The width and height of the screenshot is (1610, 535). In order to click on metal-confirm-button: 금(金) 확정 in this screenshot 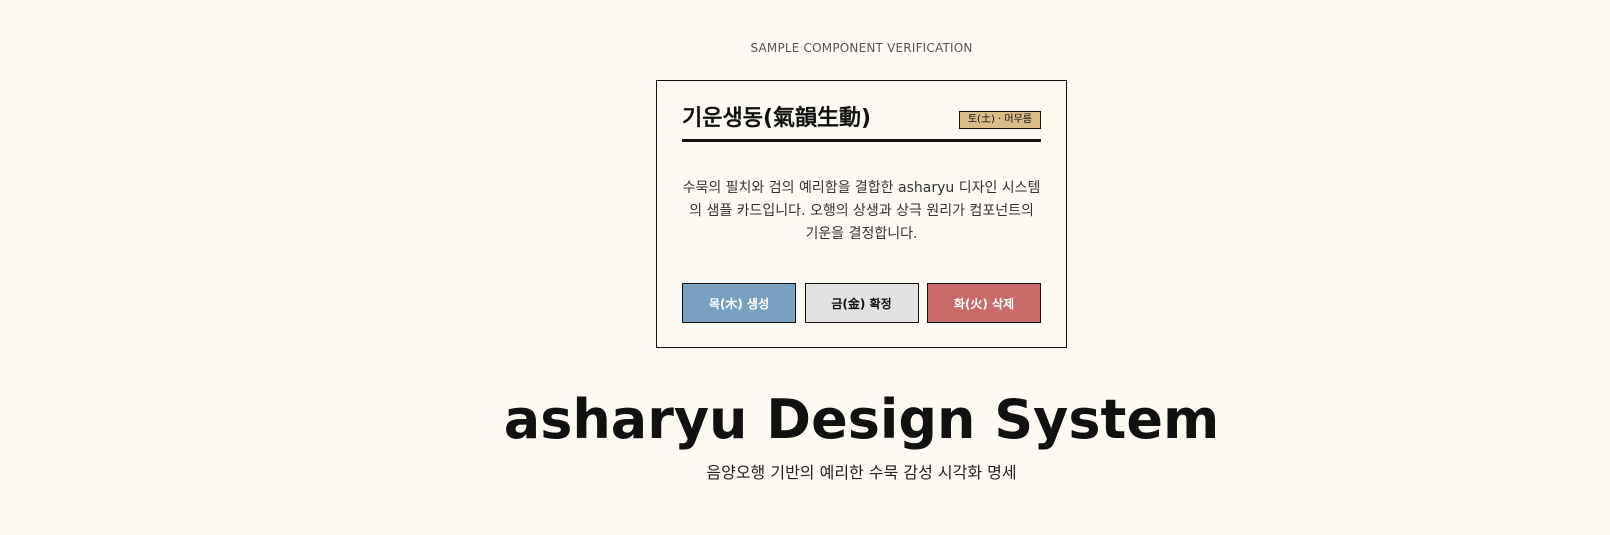, I will do `click(861, 303)`.